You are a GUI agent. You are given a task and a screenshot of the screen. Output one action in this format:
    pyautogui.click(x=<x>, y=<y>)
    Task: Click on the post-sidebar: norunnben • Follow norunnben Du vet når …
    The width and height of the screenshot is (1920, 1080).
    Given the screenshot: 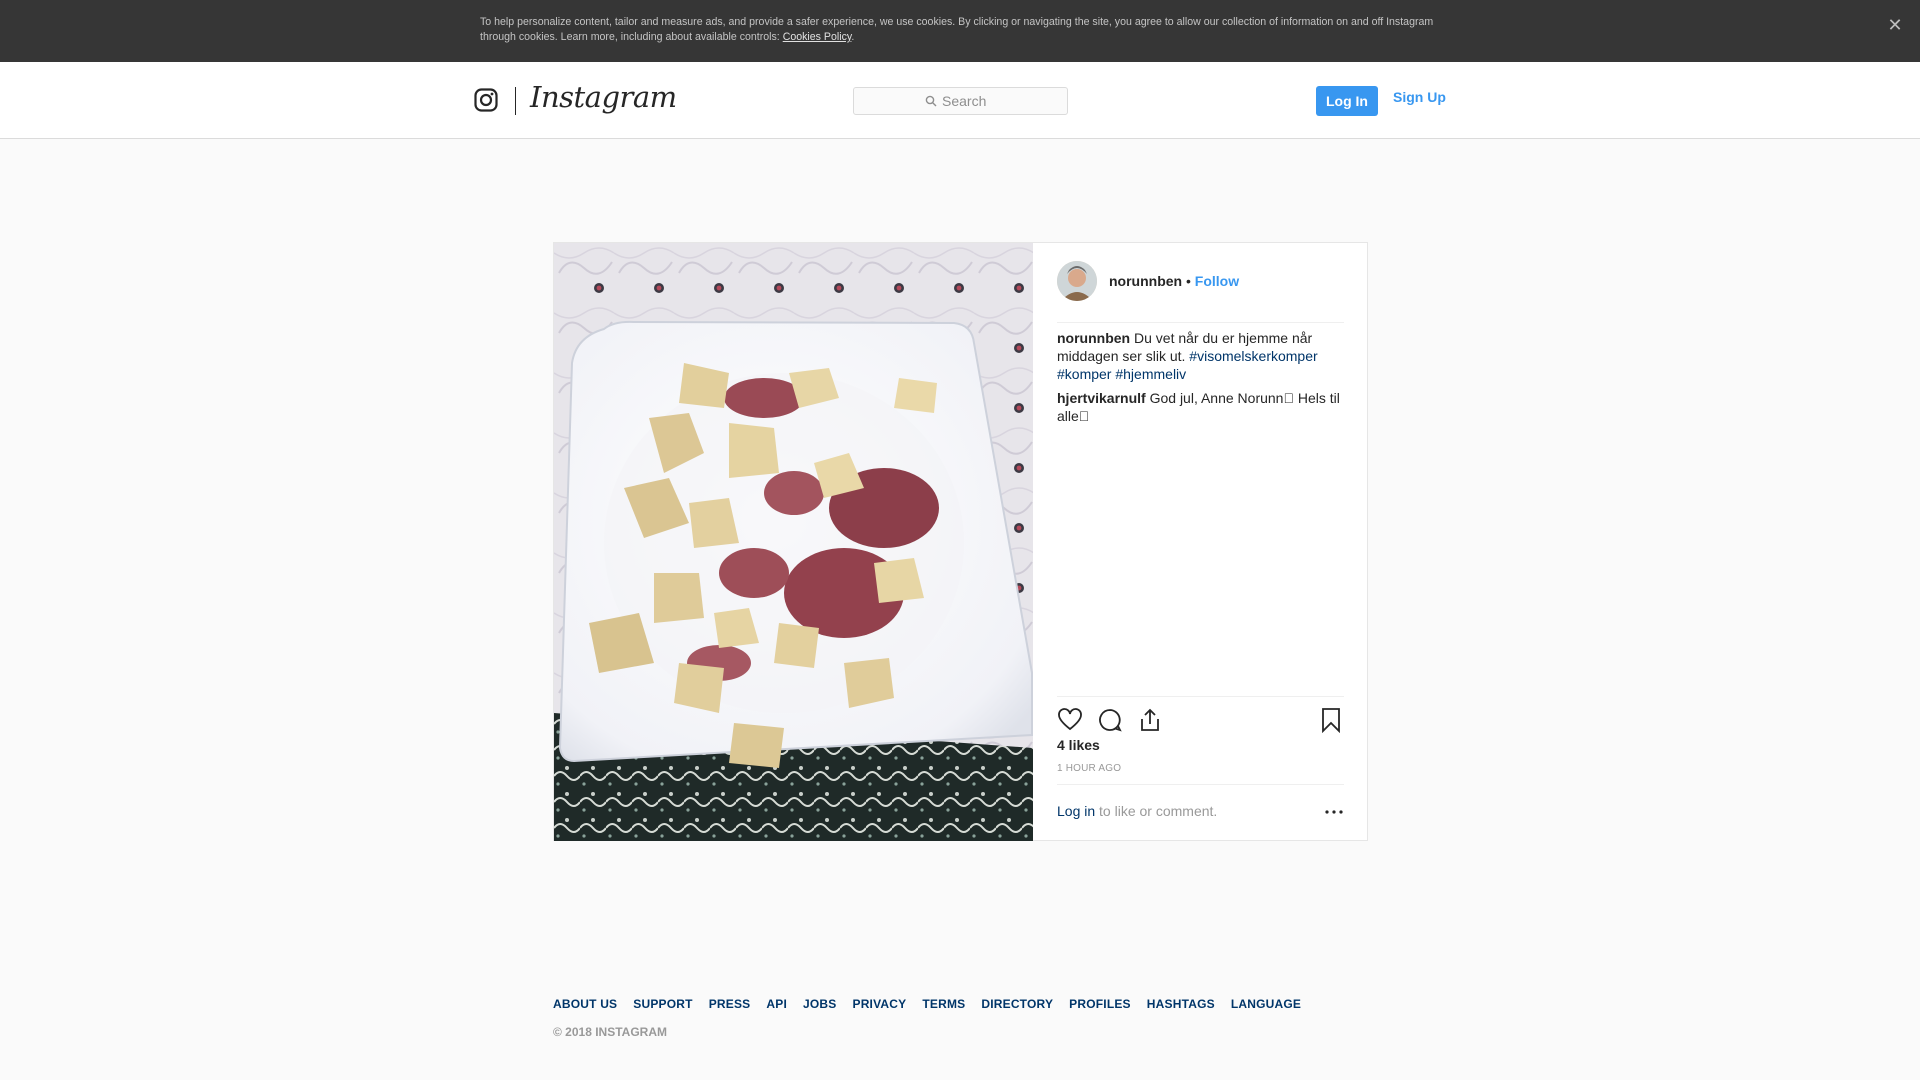 What is the action you would take?
    pyautogui.click(x=1200, y=542)
    